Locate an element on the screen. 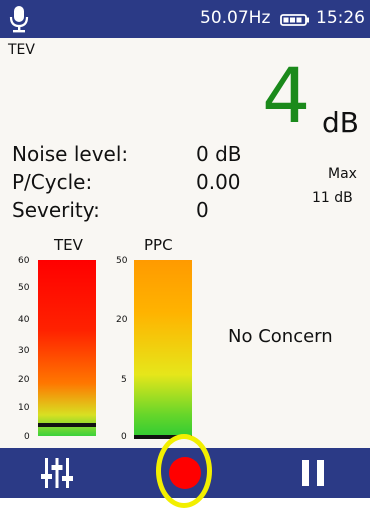  max-label: Max is located at coordinates (342, 174).